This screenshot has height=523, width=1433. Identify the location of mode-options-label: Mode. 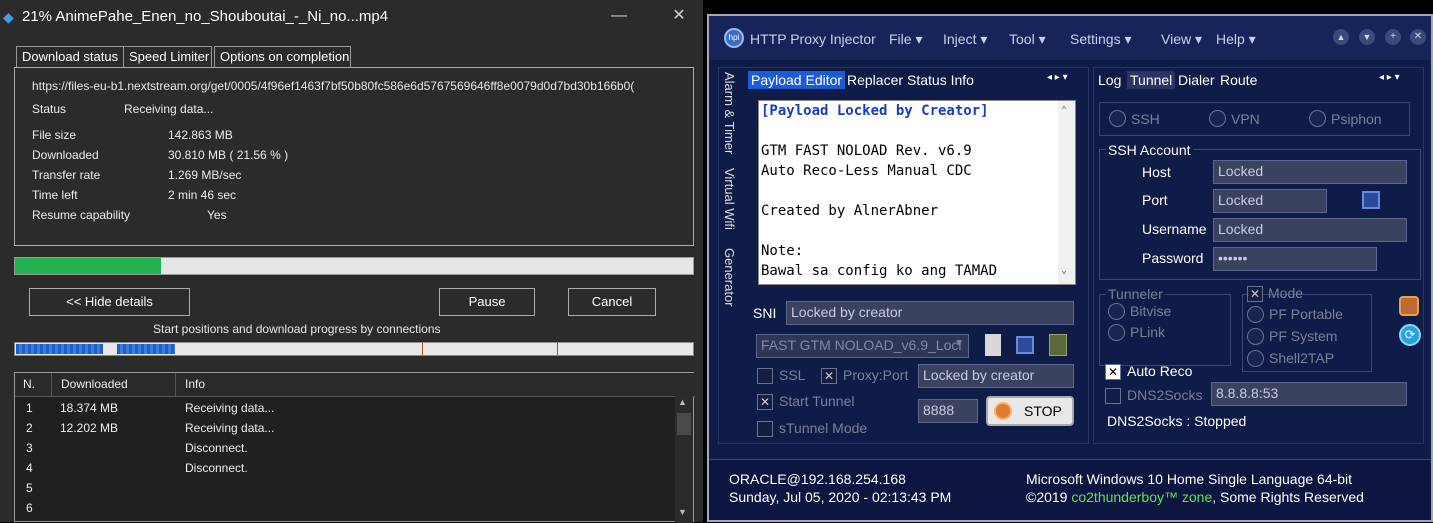
(1286, 293).